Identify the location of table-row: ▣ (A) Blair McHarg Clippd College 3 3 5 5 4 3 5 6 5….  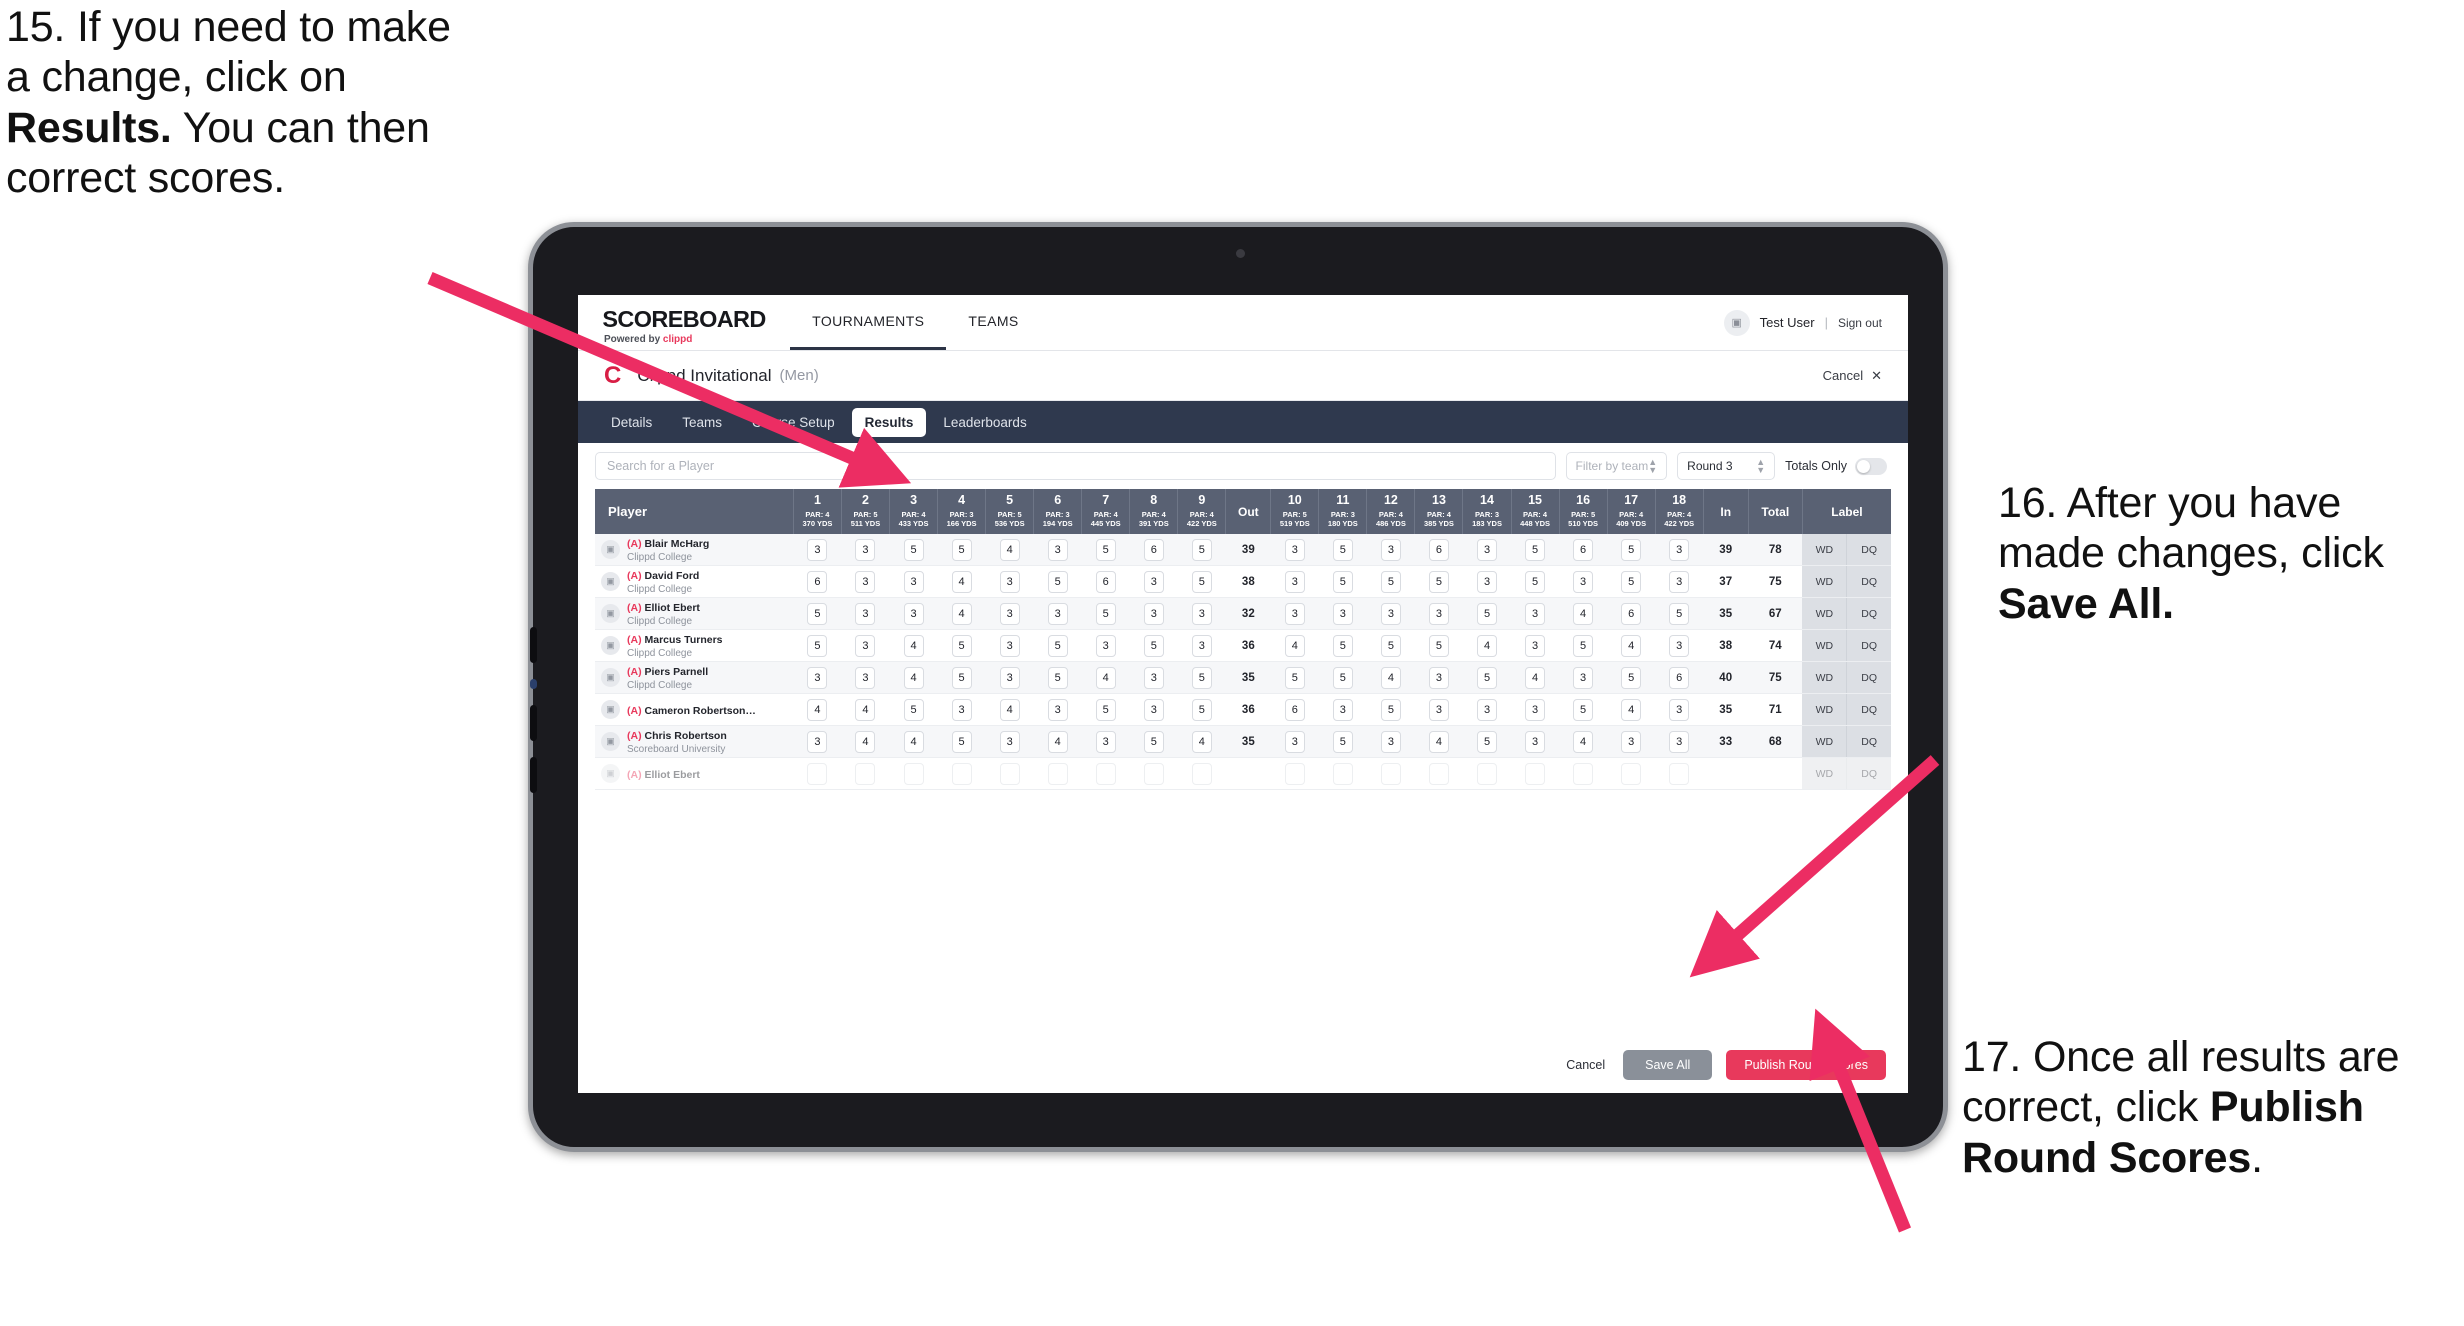
(1243, 550).